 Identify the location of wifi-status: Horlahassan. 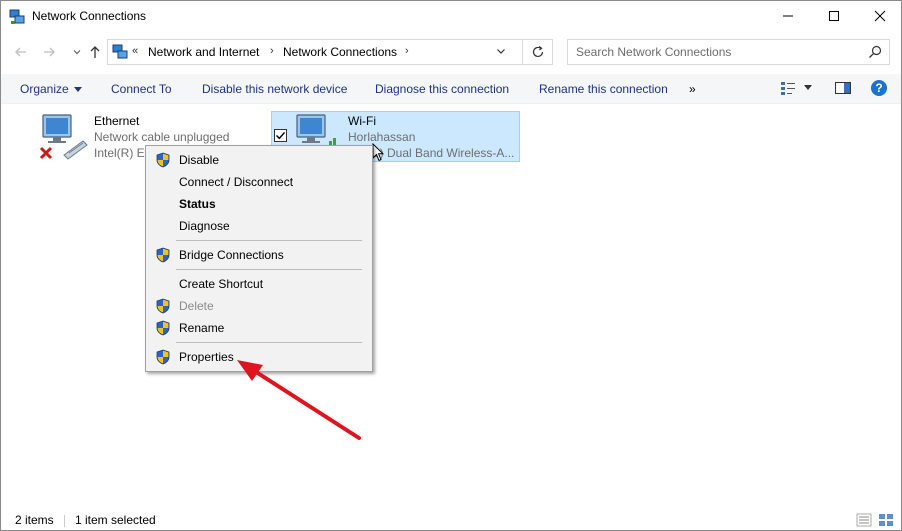
(382, 137).